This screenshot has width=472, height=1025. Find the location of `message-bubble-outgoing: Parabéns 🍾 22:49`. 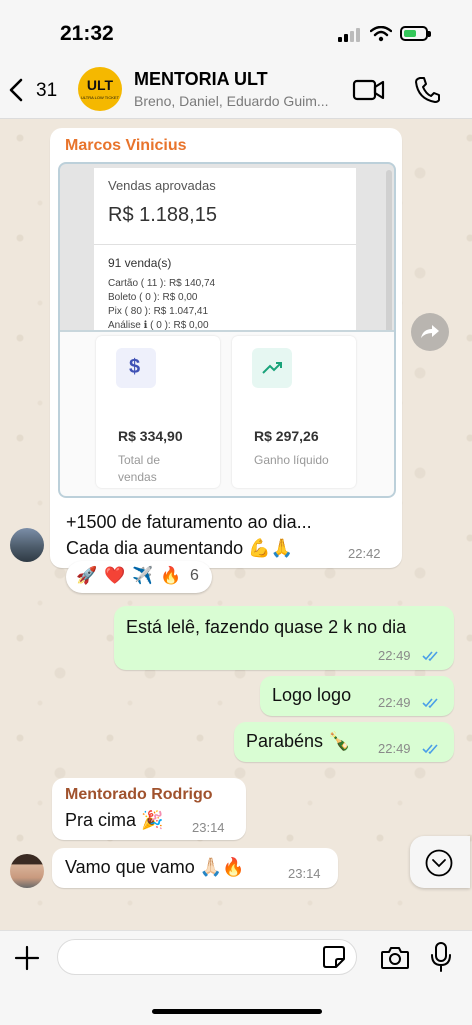

message-bubble-outgoing: Parabéns 🍾 22:49 is located at coordinates (344, 742).